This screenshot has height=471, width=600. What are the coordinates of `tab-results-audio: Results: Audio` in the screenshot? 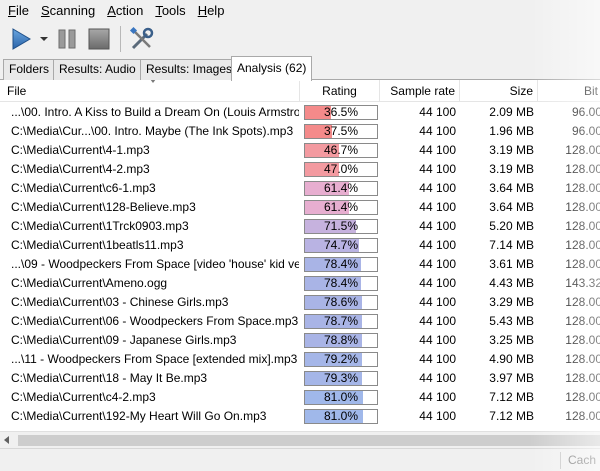 It's located at (97, 69).